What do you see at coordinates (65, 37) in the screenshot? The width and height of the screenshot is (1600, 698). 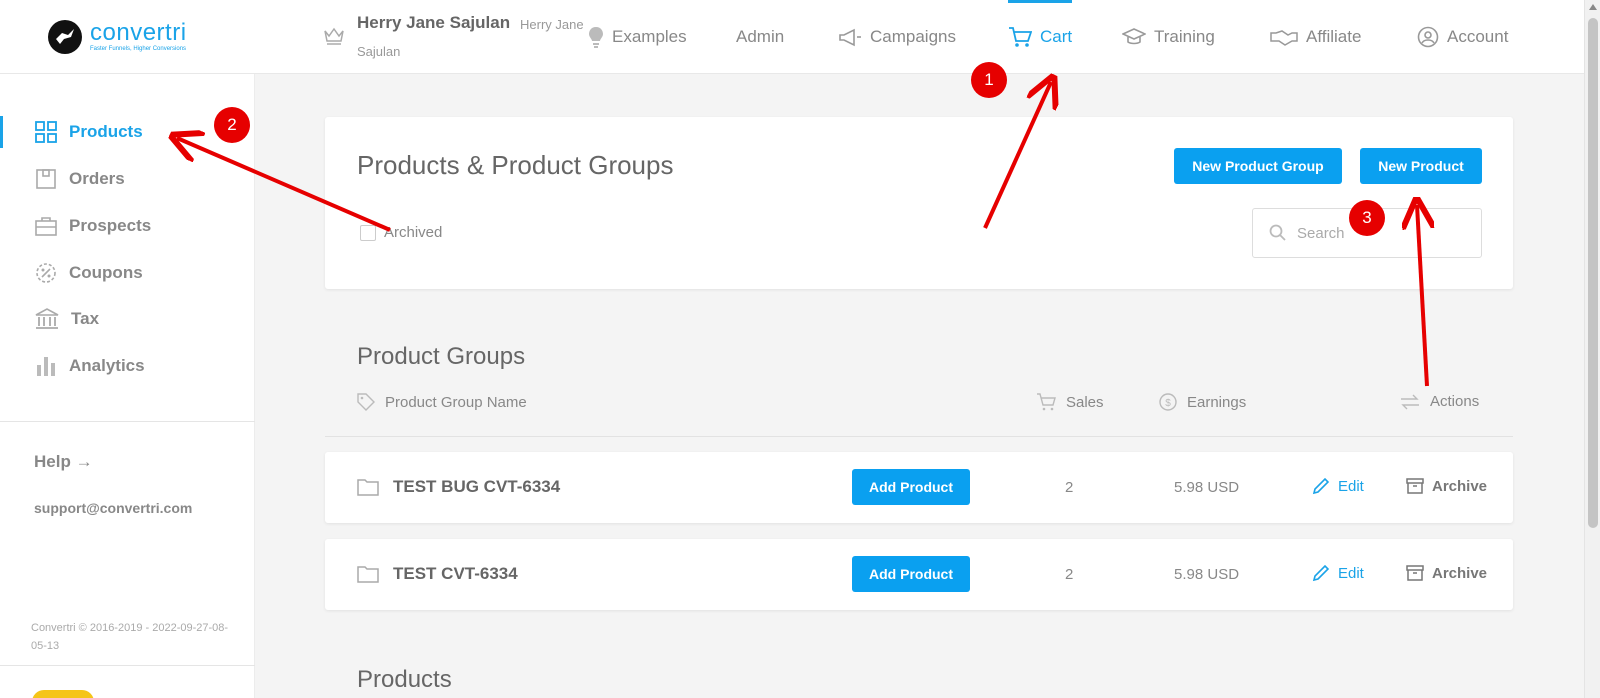 I see `logo-mark-icon` at bounding box center [65, 37].